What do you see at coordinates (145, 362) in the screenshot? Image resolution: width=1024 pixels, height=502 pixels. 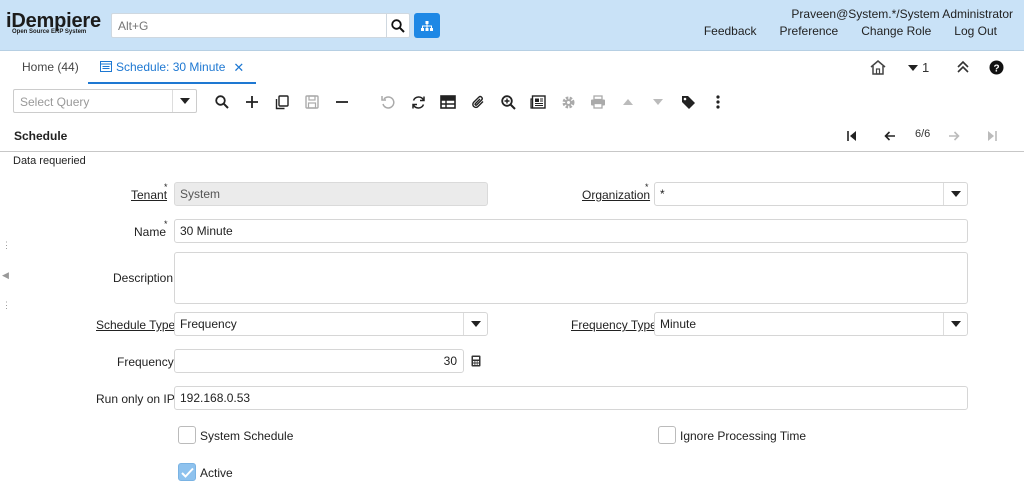 I see `frequency-label: Frequency` at bounding box center [145, 362].